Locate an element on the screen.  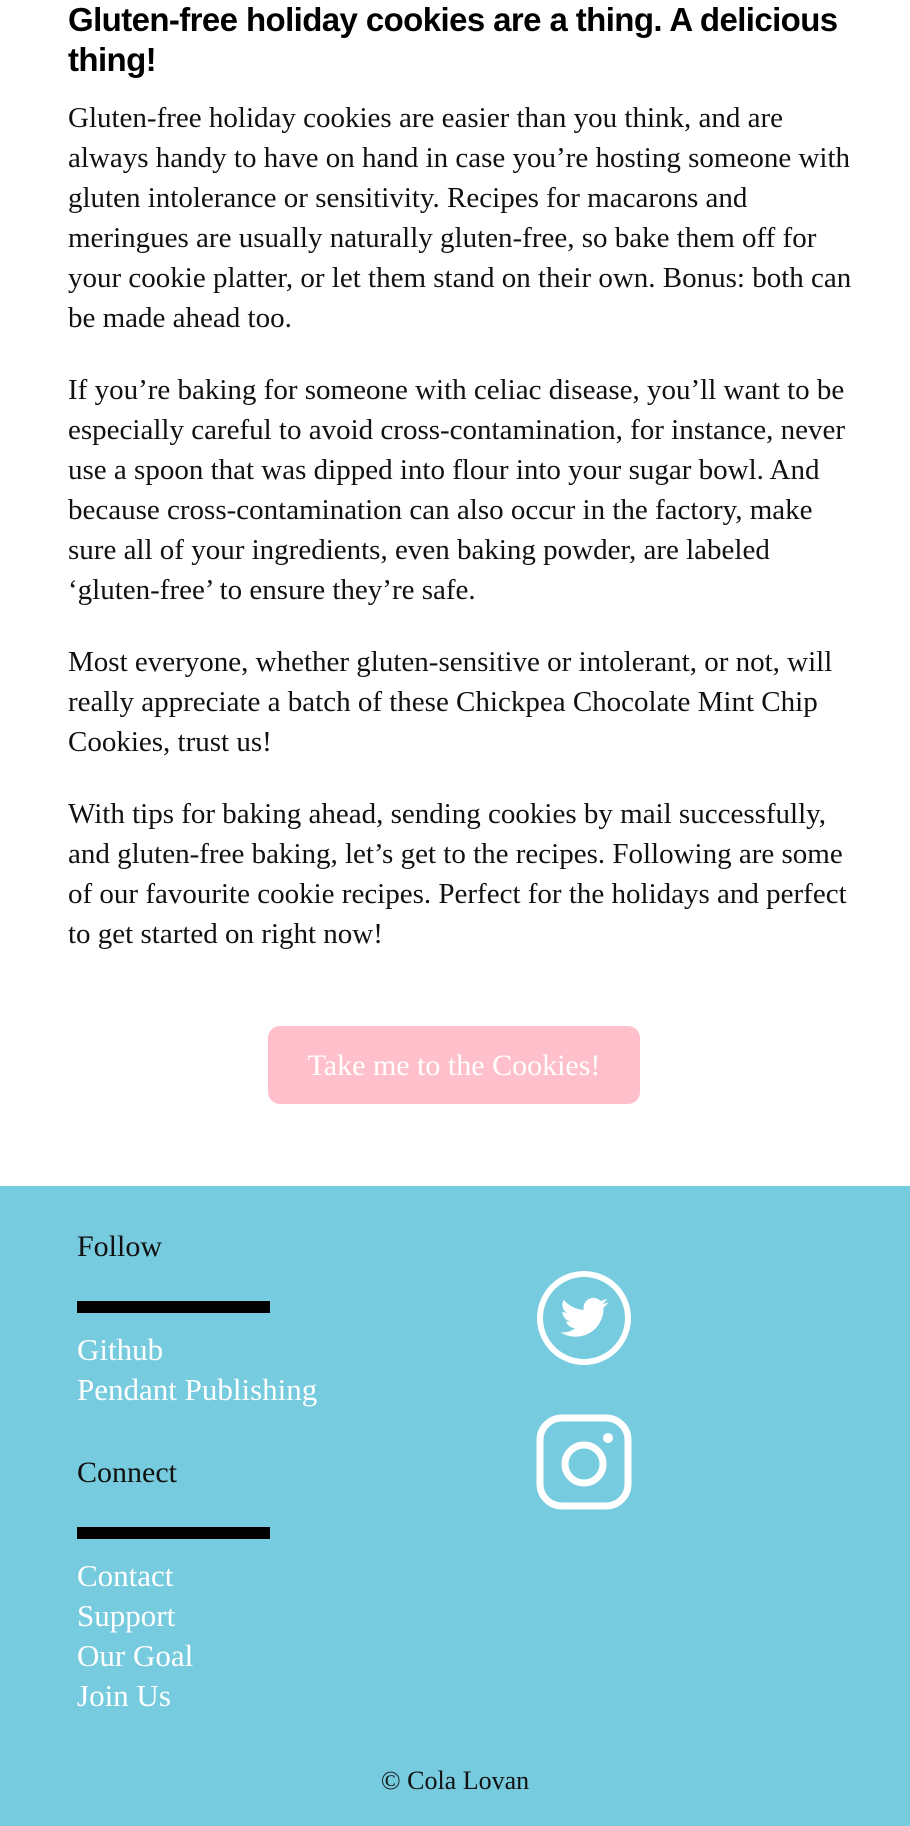
footer-link-contact: Contact is located at coordinates (125, 1576).